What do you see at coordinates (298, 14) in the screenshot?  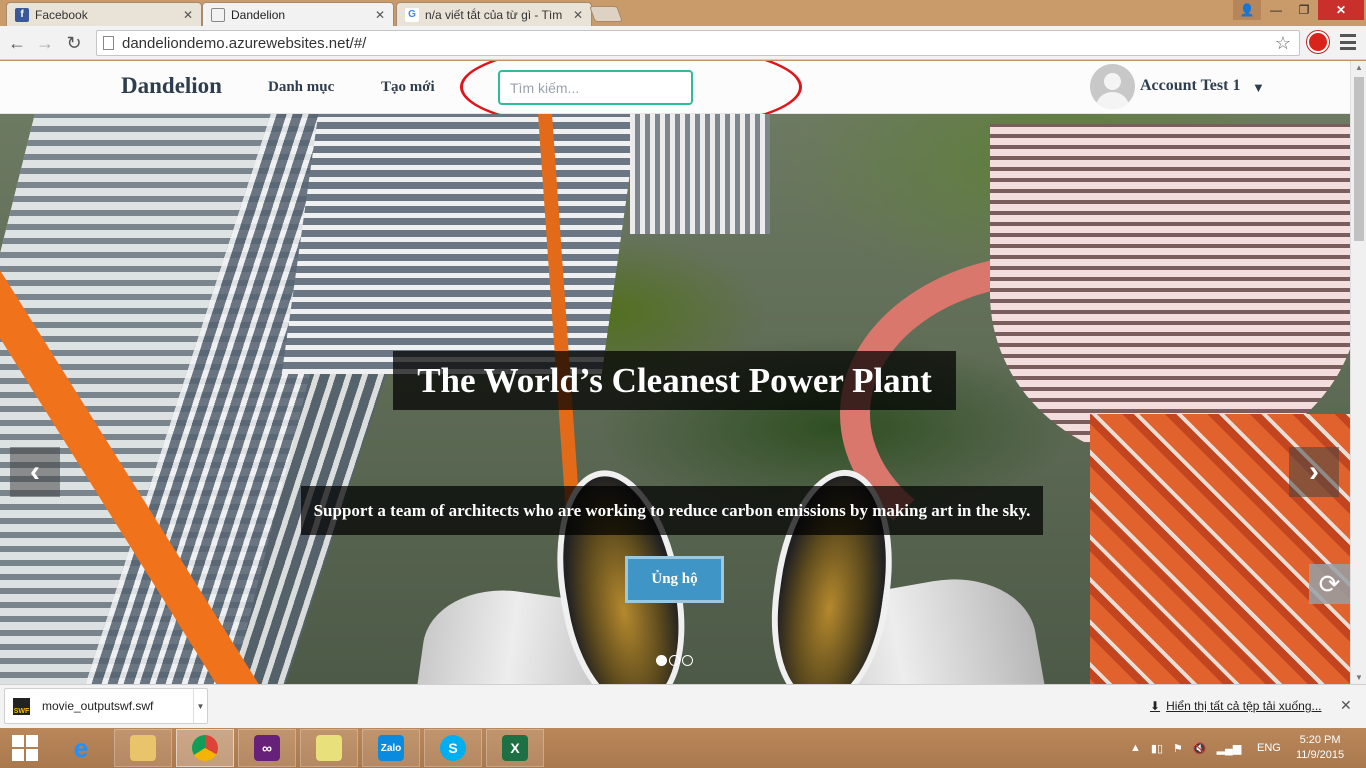 I see `tab-dandelion: Dandelion ✕` at bounding box center [298, 14].